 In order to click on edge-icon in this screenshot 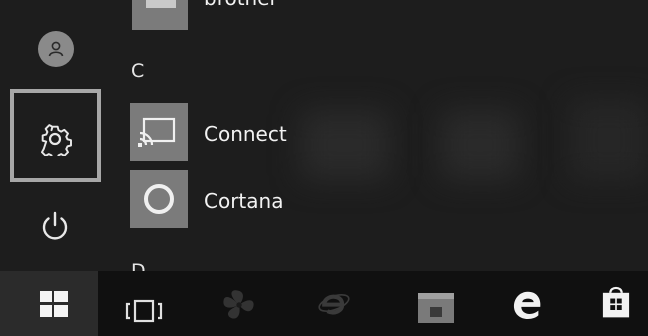, I will do `click(527, 305)`.